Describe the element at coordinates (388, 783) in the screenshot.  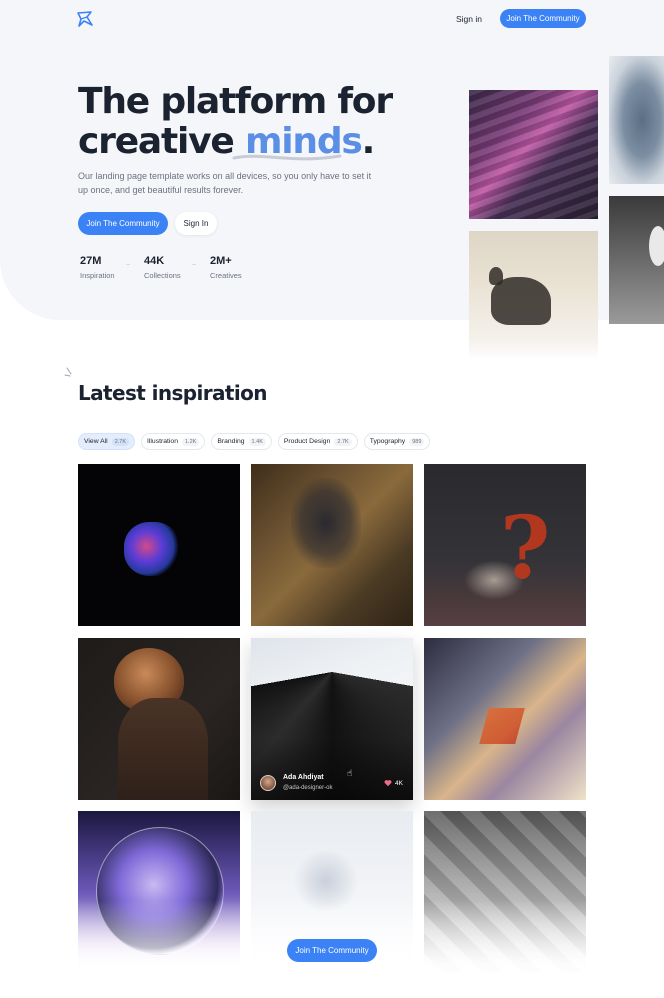
I see `heart-icon` at that location.